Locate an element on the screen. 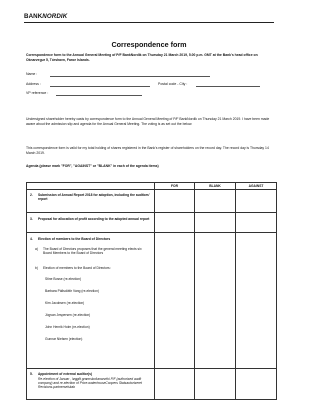 This screenshot has height=400, width=320. vp-label: VP reference : is located at coordinates (37, 93).